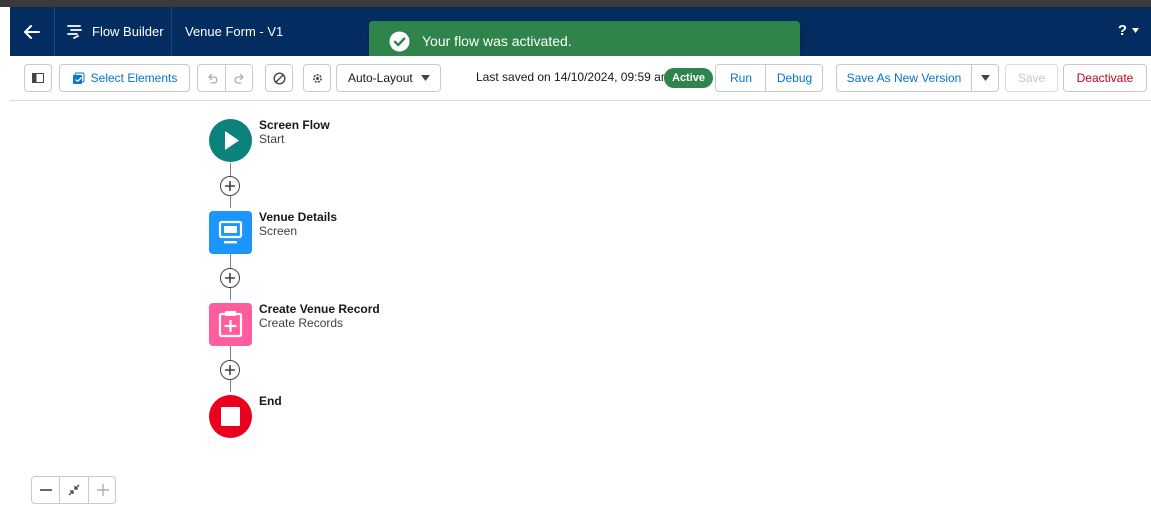 The height and width of the screenshot is (506, 1151). What do you see at coordinates (278, 231) in the screenshot?
I see `node-subtitle: Screen` at bounding box center [278, 231].